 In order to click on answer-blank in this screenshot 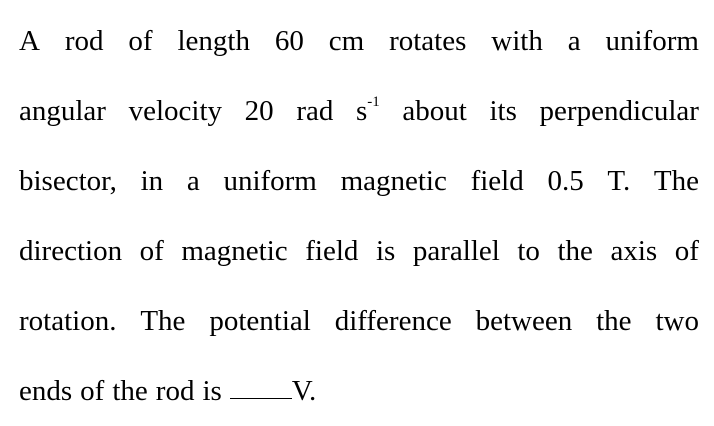, I will do `click(260, 385)`.